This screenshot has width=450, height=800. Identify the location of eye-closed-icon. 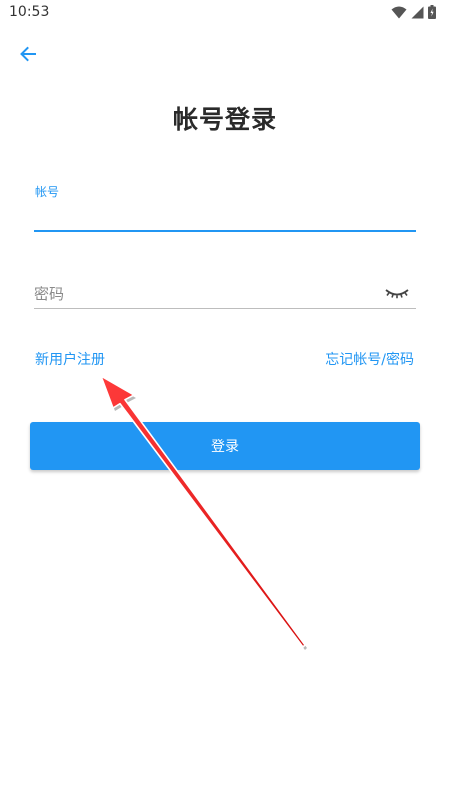
(397, 294).